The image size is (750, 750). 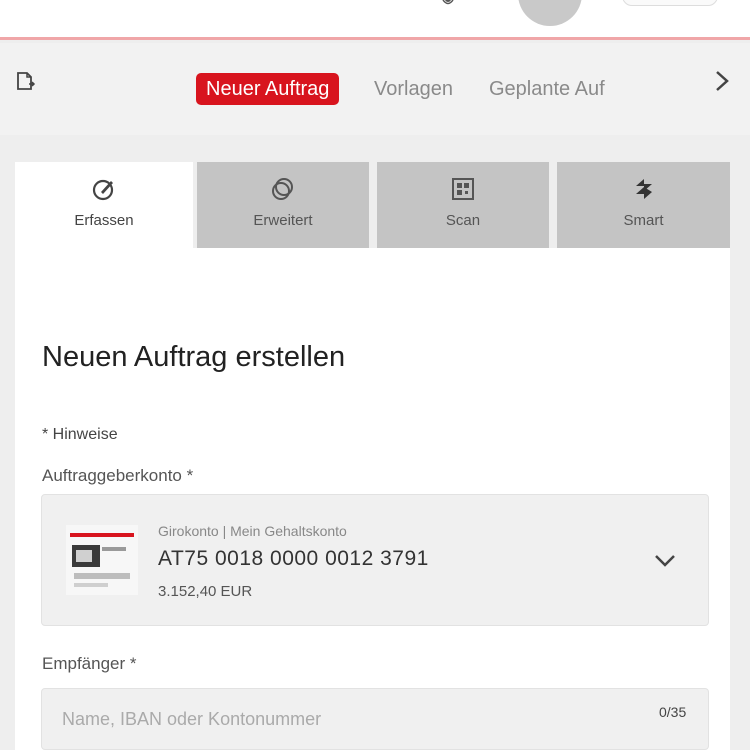 What do you see at coordinates (104, 207) in the screenshot?
I see `mode-tab-erfassen: Erfassen` at bounding box center [104, 207].